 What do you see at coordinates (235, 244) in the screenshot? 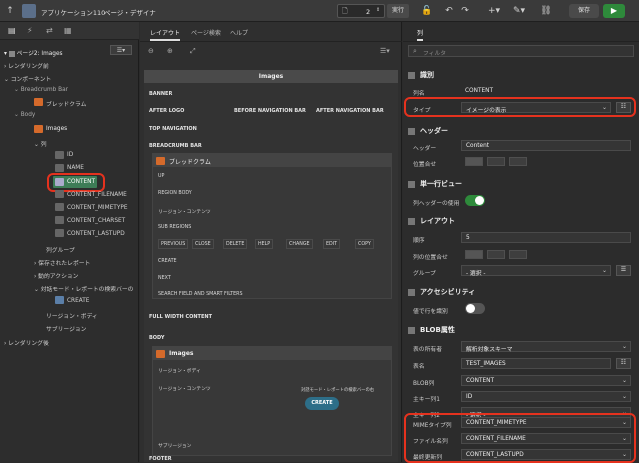
I see `delete-slot: DELETE` at bounding box center [235, 244].